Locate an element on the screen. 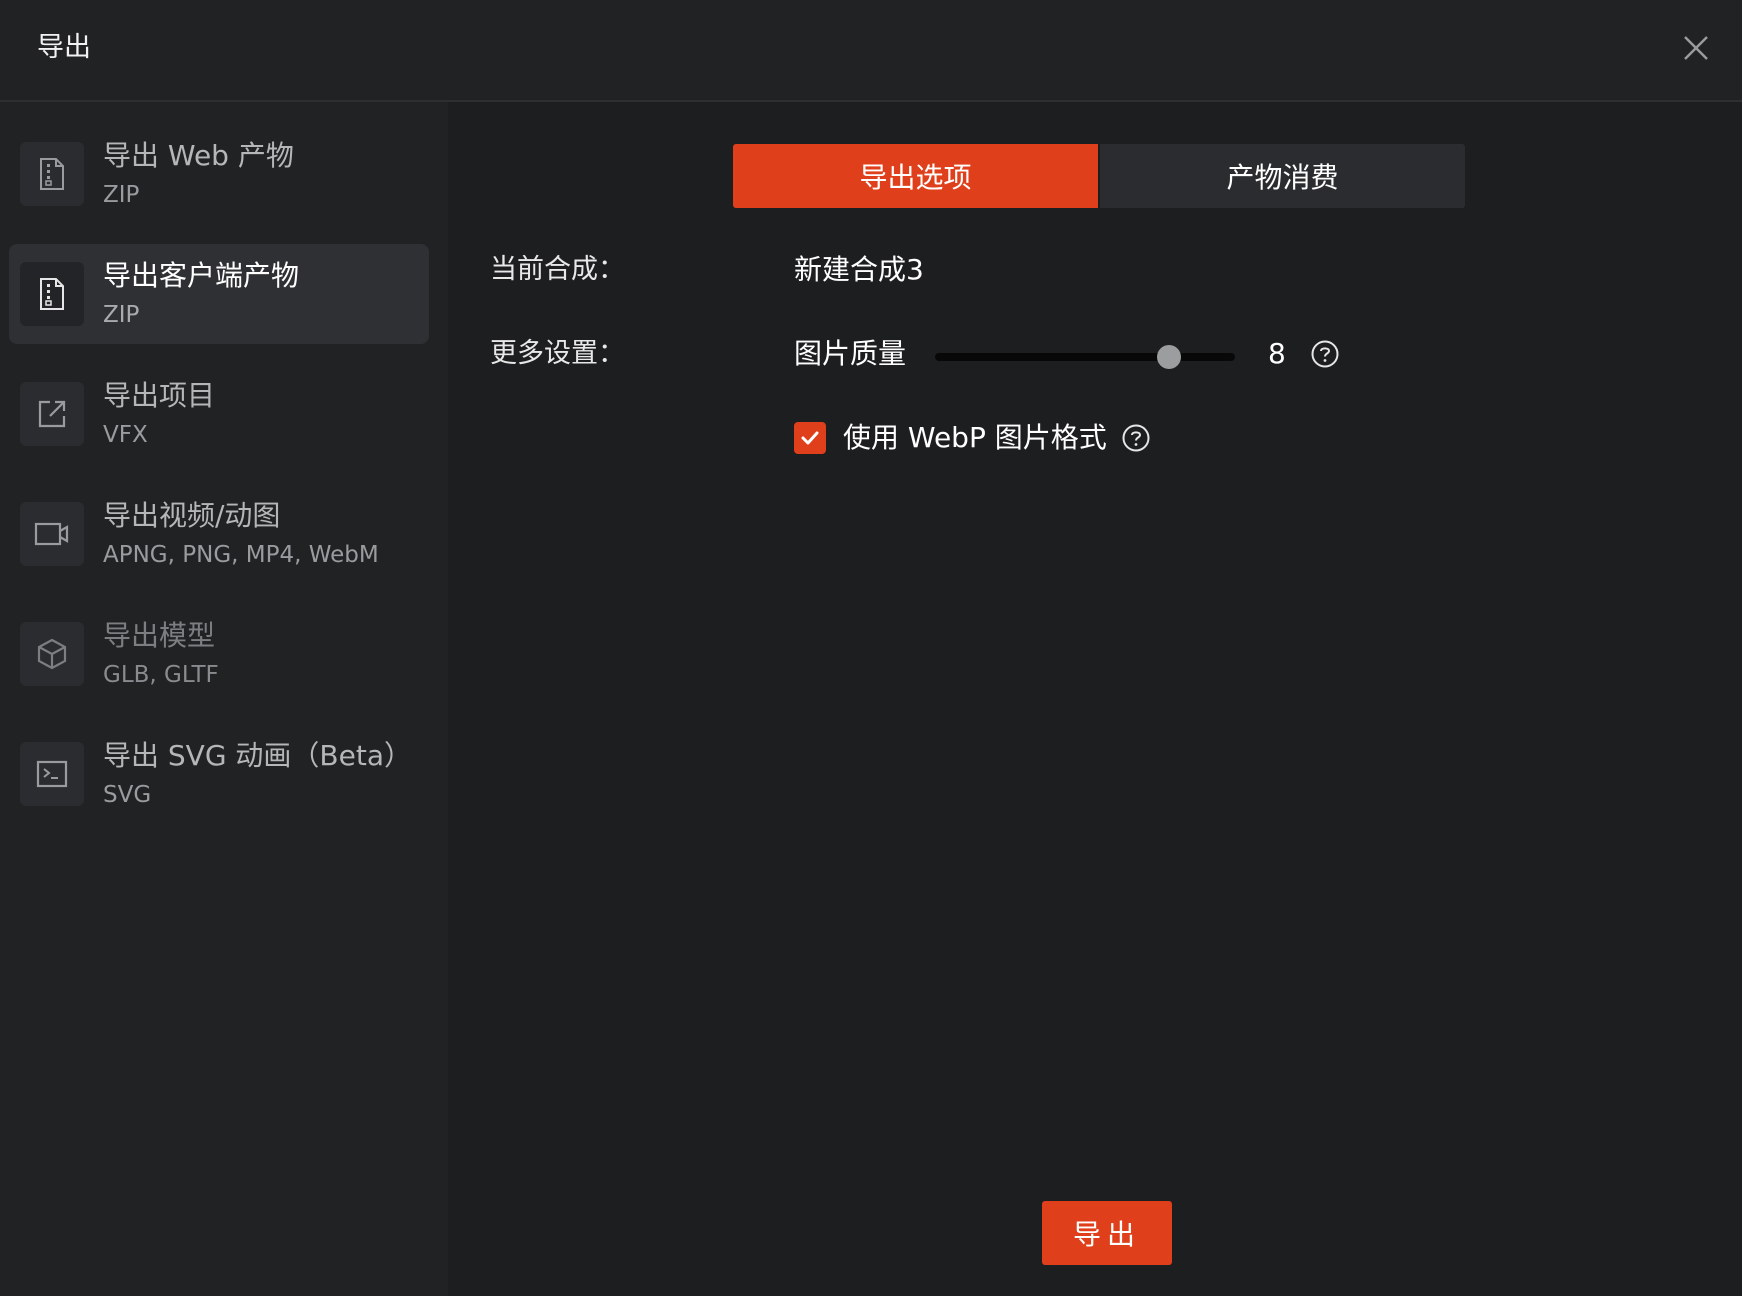  sidebar-item-web: 导出 Web 产物 ZIP is located at coordinates (219, 174).